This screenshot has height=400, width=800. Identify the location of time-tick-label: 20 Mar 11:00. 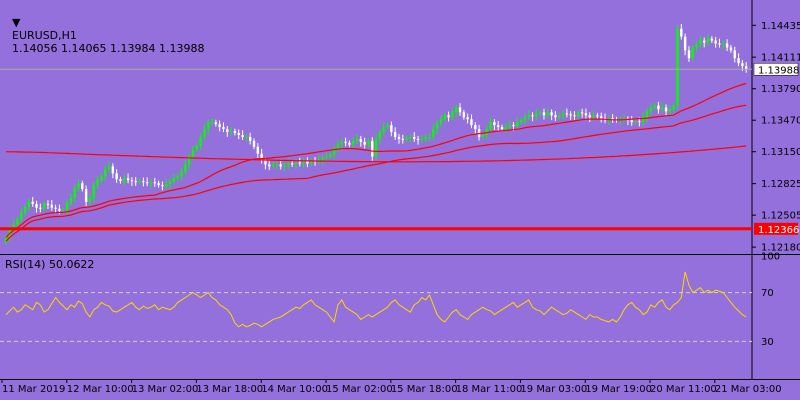
(683, 389).